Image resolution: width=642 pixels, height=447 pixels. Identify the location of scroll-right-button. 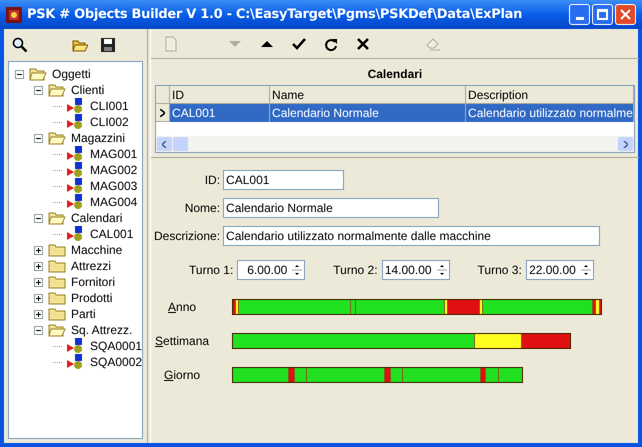
(625, 144).